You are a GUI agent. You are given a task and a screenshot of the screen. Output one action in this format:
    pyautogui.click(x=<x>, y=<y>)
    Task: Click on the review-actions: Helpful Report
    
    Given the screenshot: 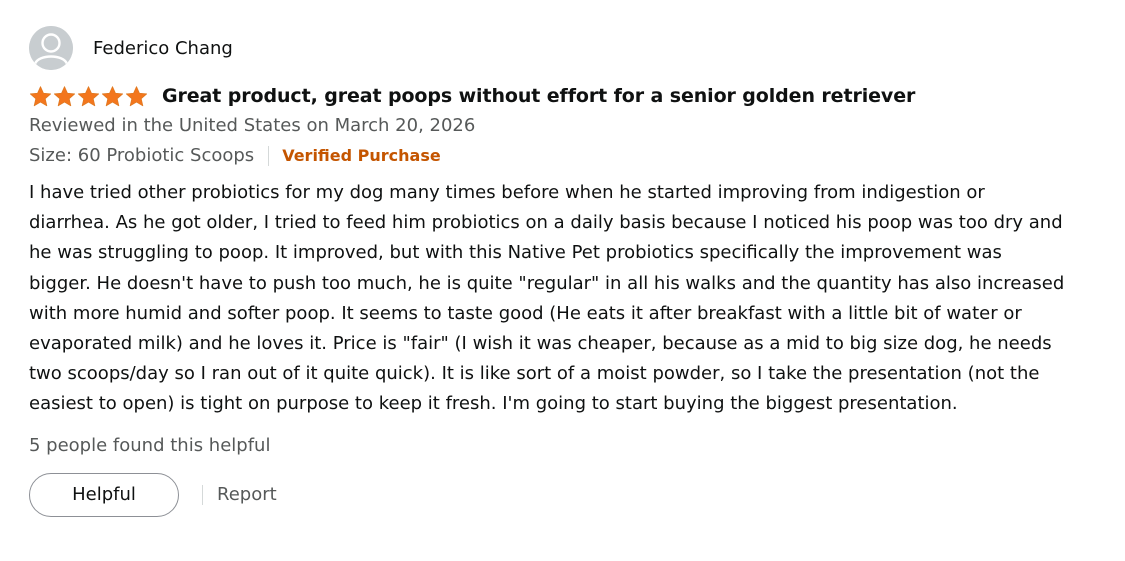 What is the action you would take?
    pyautogui.click(x=559, y=494)
    